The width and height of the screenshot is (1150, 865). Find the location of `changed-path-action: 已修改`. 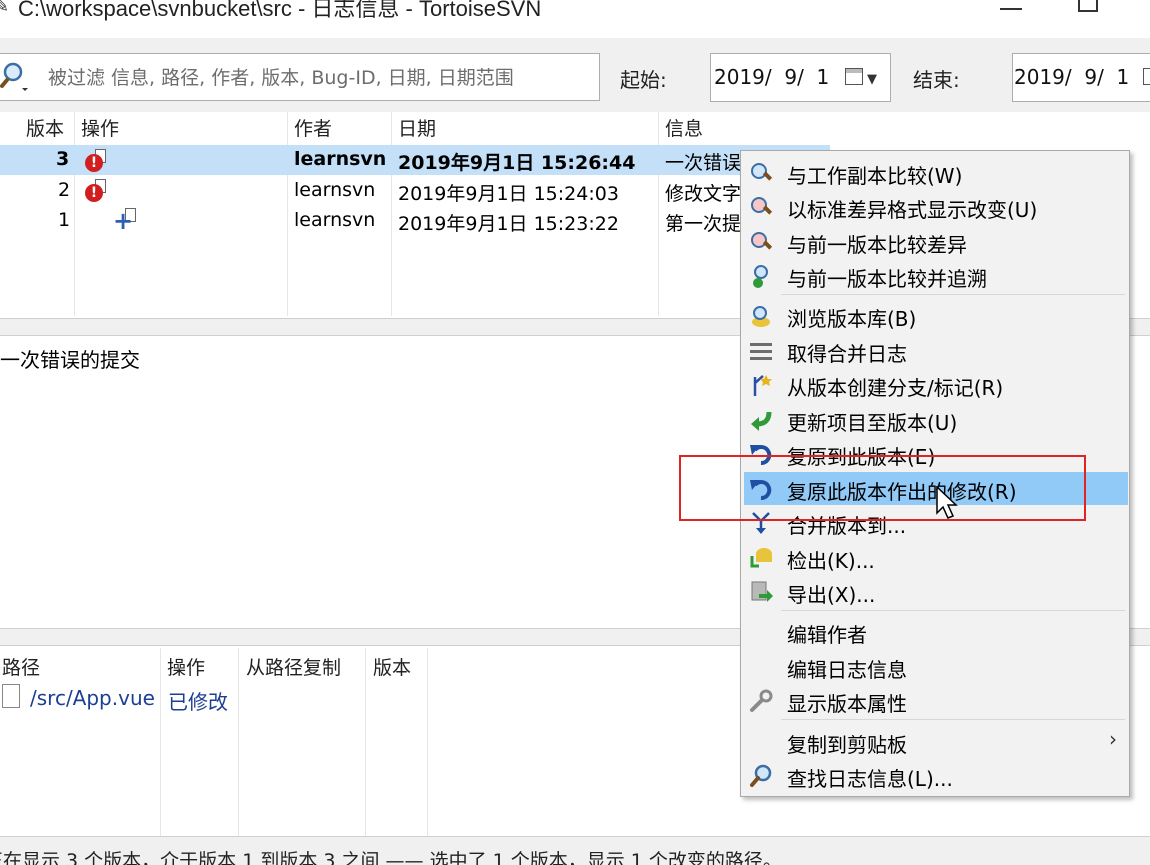

changed-path-action: 已修改 is located at coordinates (198, 702).